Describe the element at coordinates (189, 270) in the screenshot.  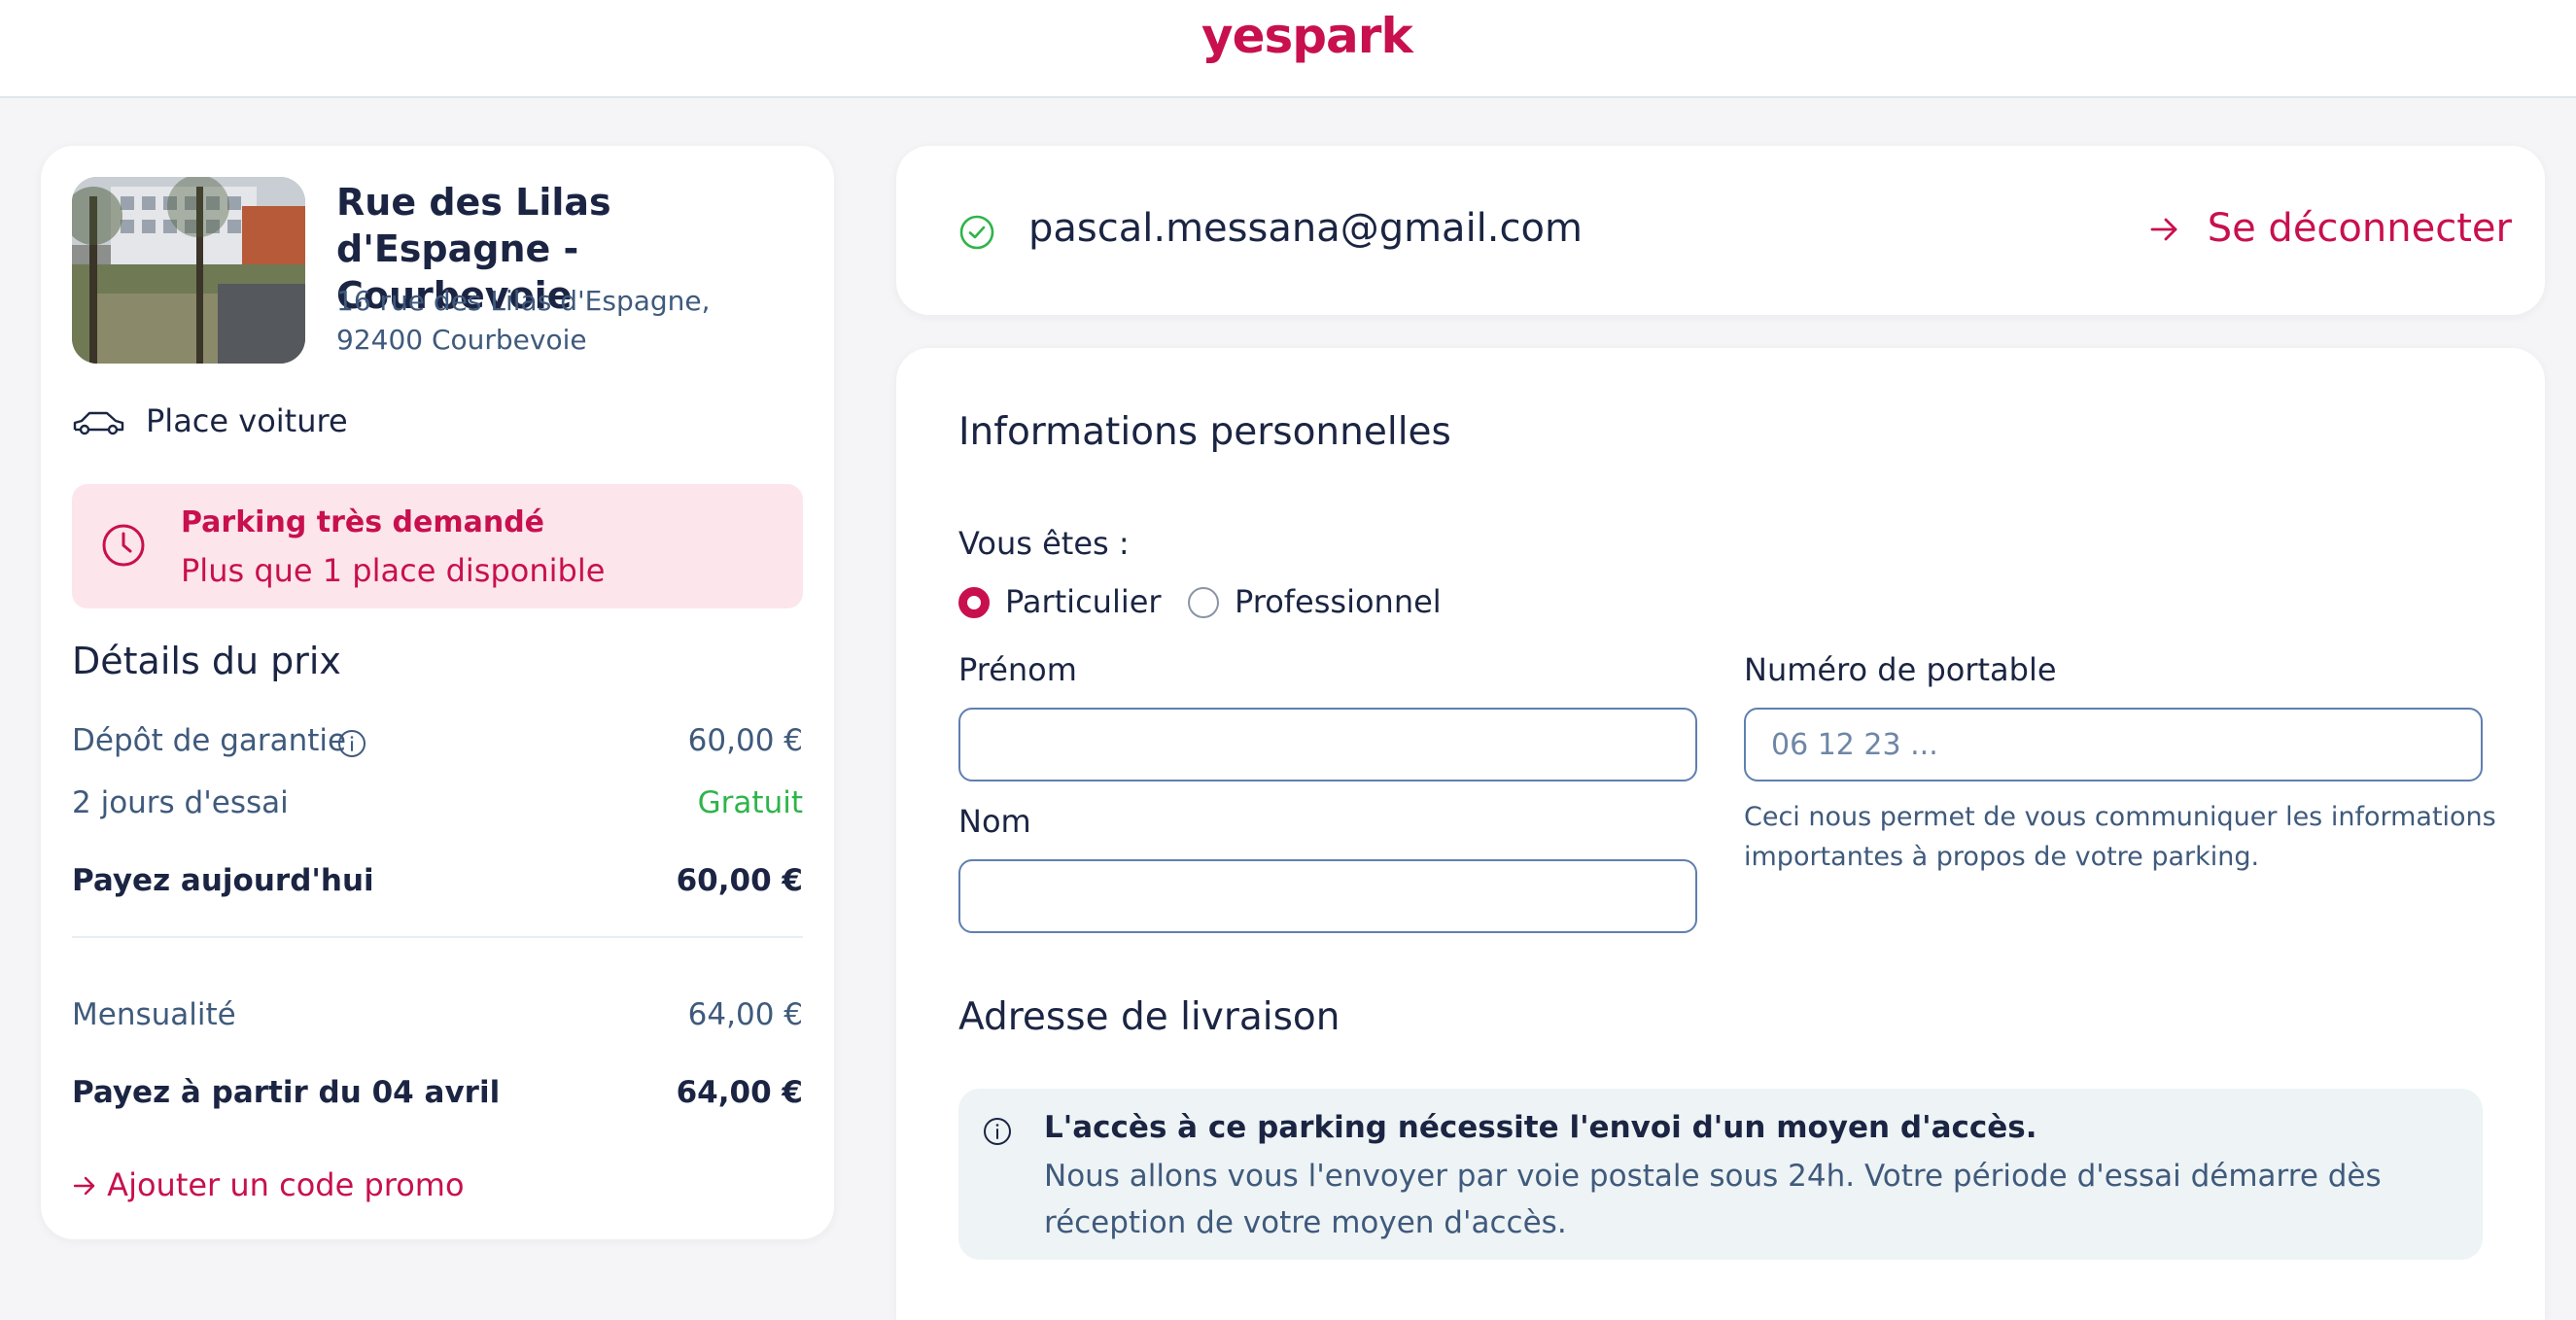
I see `parking-photo` at that location.